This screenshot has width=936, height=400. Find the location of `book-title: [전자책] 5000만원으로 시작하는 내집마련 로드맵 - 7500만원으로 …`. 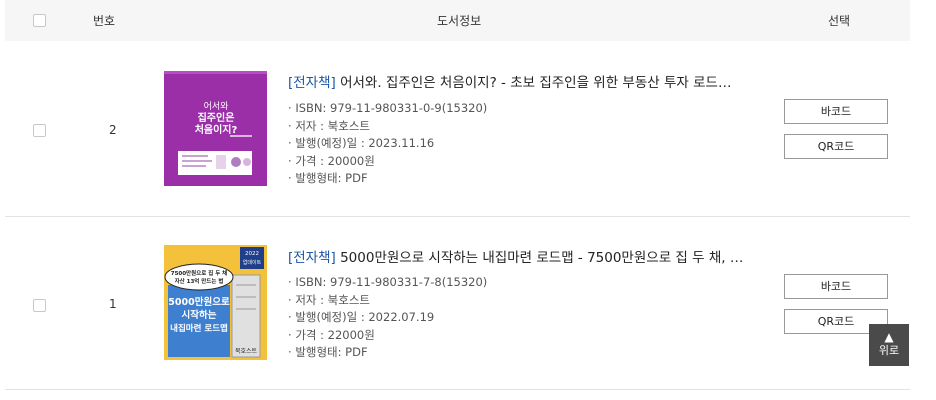

book-title: [전자책] 5000만원으로 시작하는 내집마련 로드맵 - 7500만원으로 … is located at coordinates (525, 256).